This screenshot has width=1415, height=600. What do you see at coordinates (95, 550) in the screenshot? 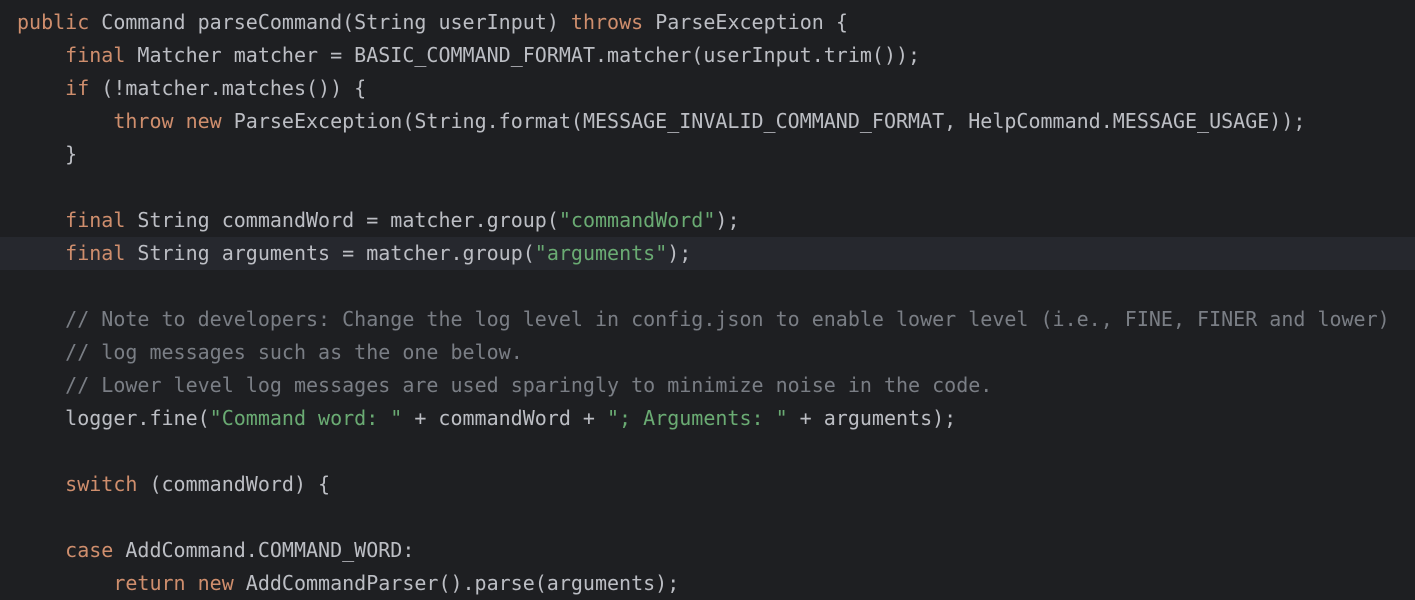
I see `code-token: case` at bounding box center [95, 550].